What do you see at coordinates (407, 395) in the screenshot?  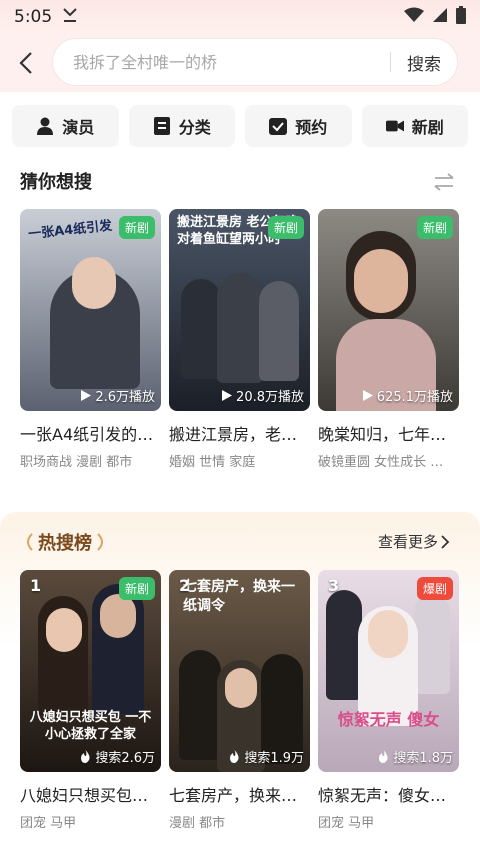 I see `play-count: 625.1万播放` at bounding box center [407, 395].